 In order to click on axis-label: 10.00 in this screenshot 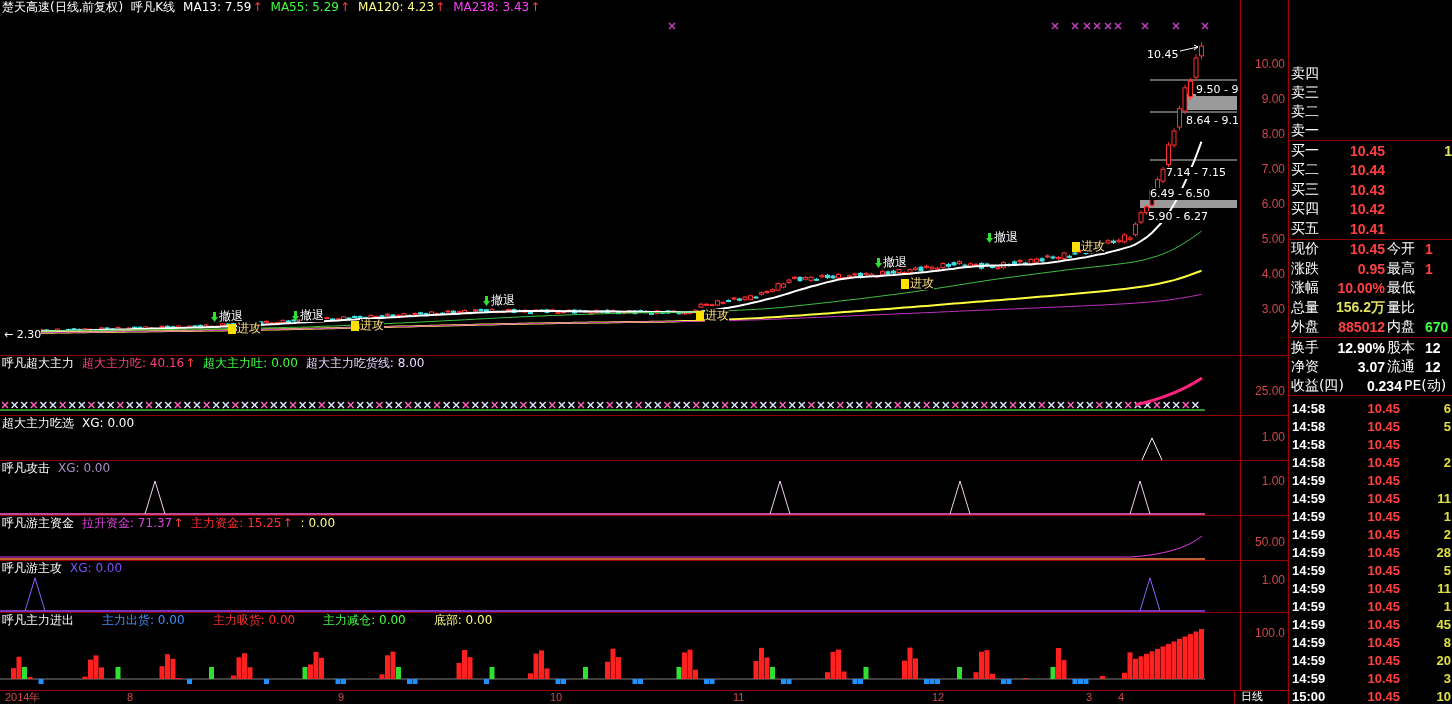, I will do `click(1269, 64)`.